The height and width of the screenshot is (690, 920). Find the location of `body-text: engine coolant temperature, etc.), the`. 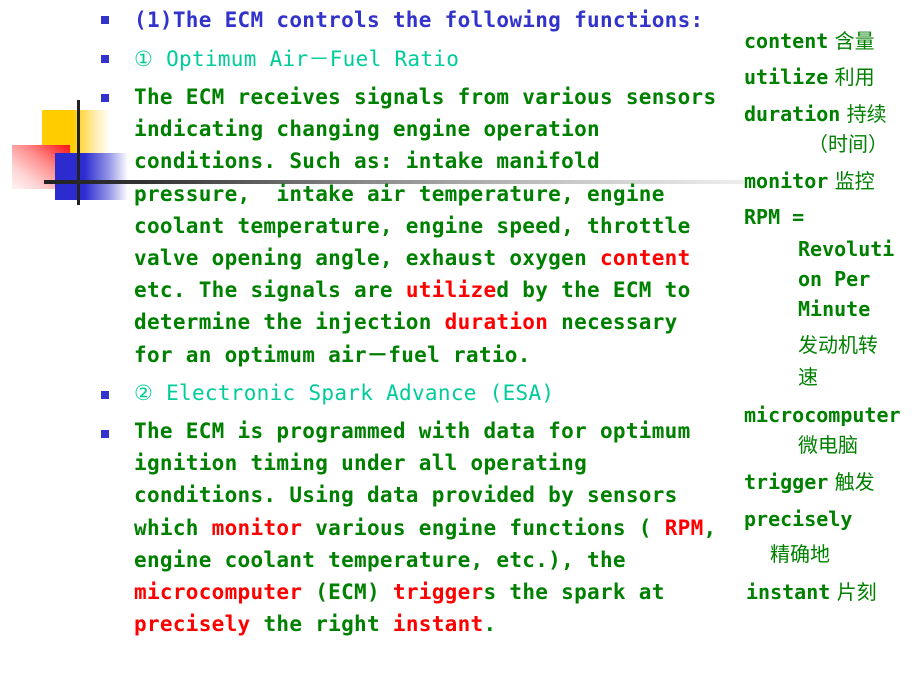

body-text: engine coolant temperature, etc.), the is located at coordinates (380, 559).